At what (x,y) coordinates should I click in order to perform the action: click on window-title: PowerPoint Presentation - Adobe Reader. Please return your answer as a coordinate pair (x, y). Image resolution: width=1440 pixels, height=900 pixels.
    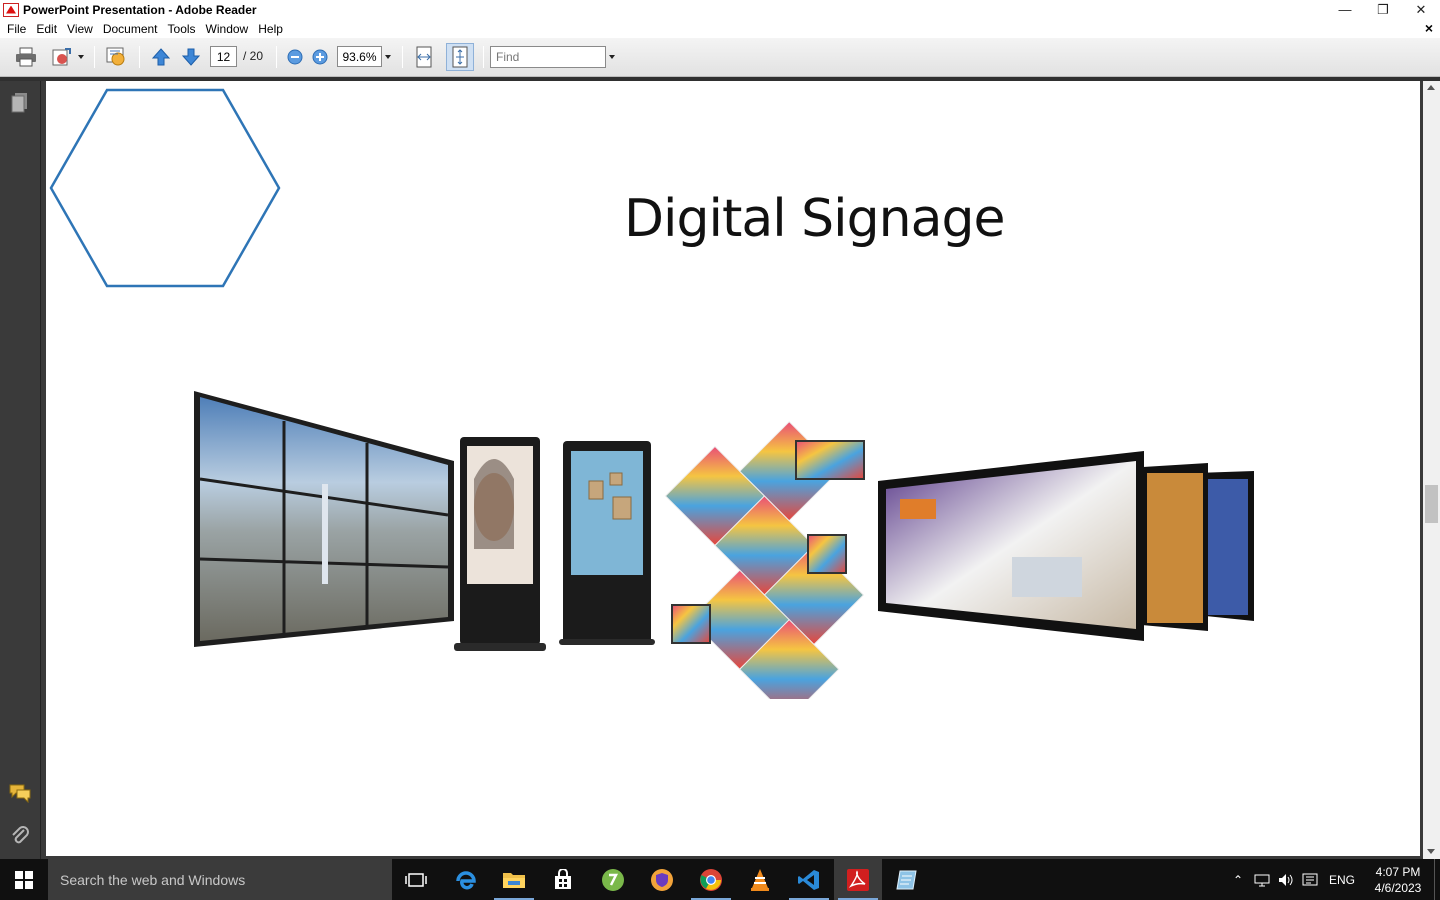
    Looking at the image, I should click on (140, 9).